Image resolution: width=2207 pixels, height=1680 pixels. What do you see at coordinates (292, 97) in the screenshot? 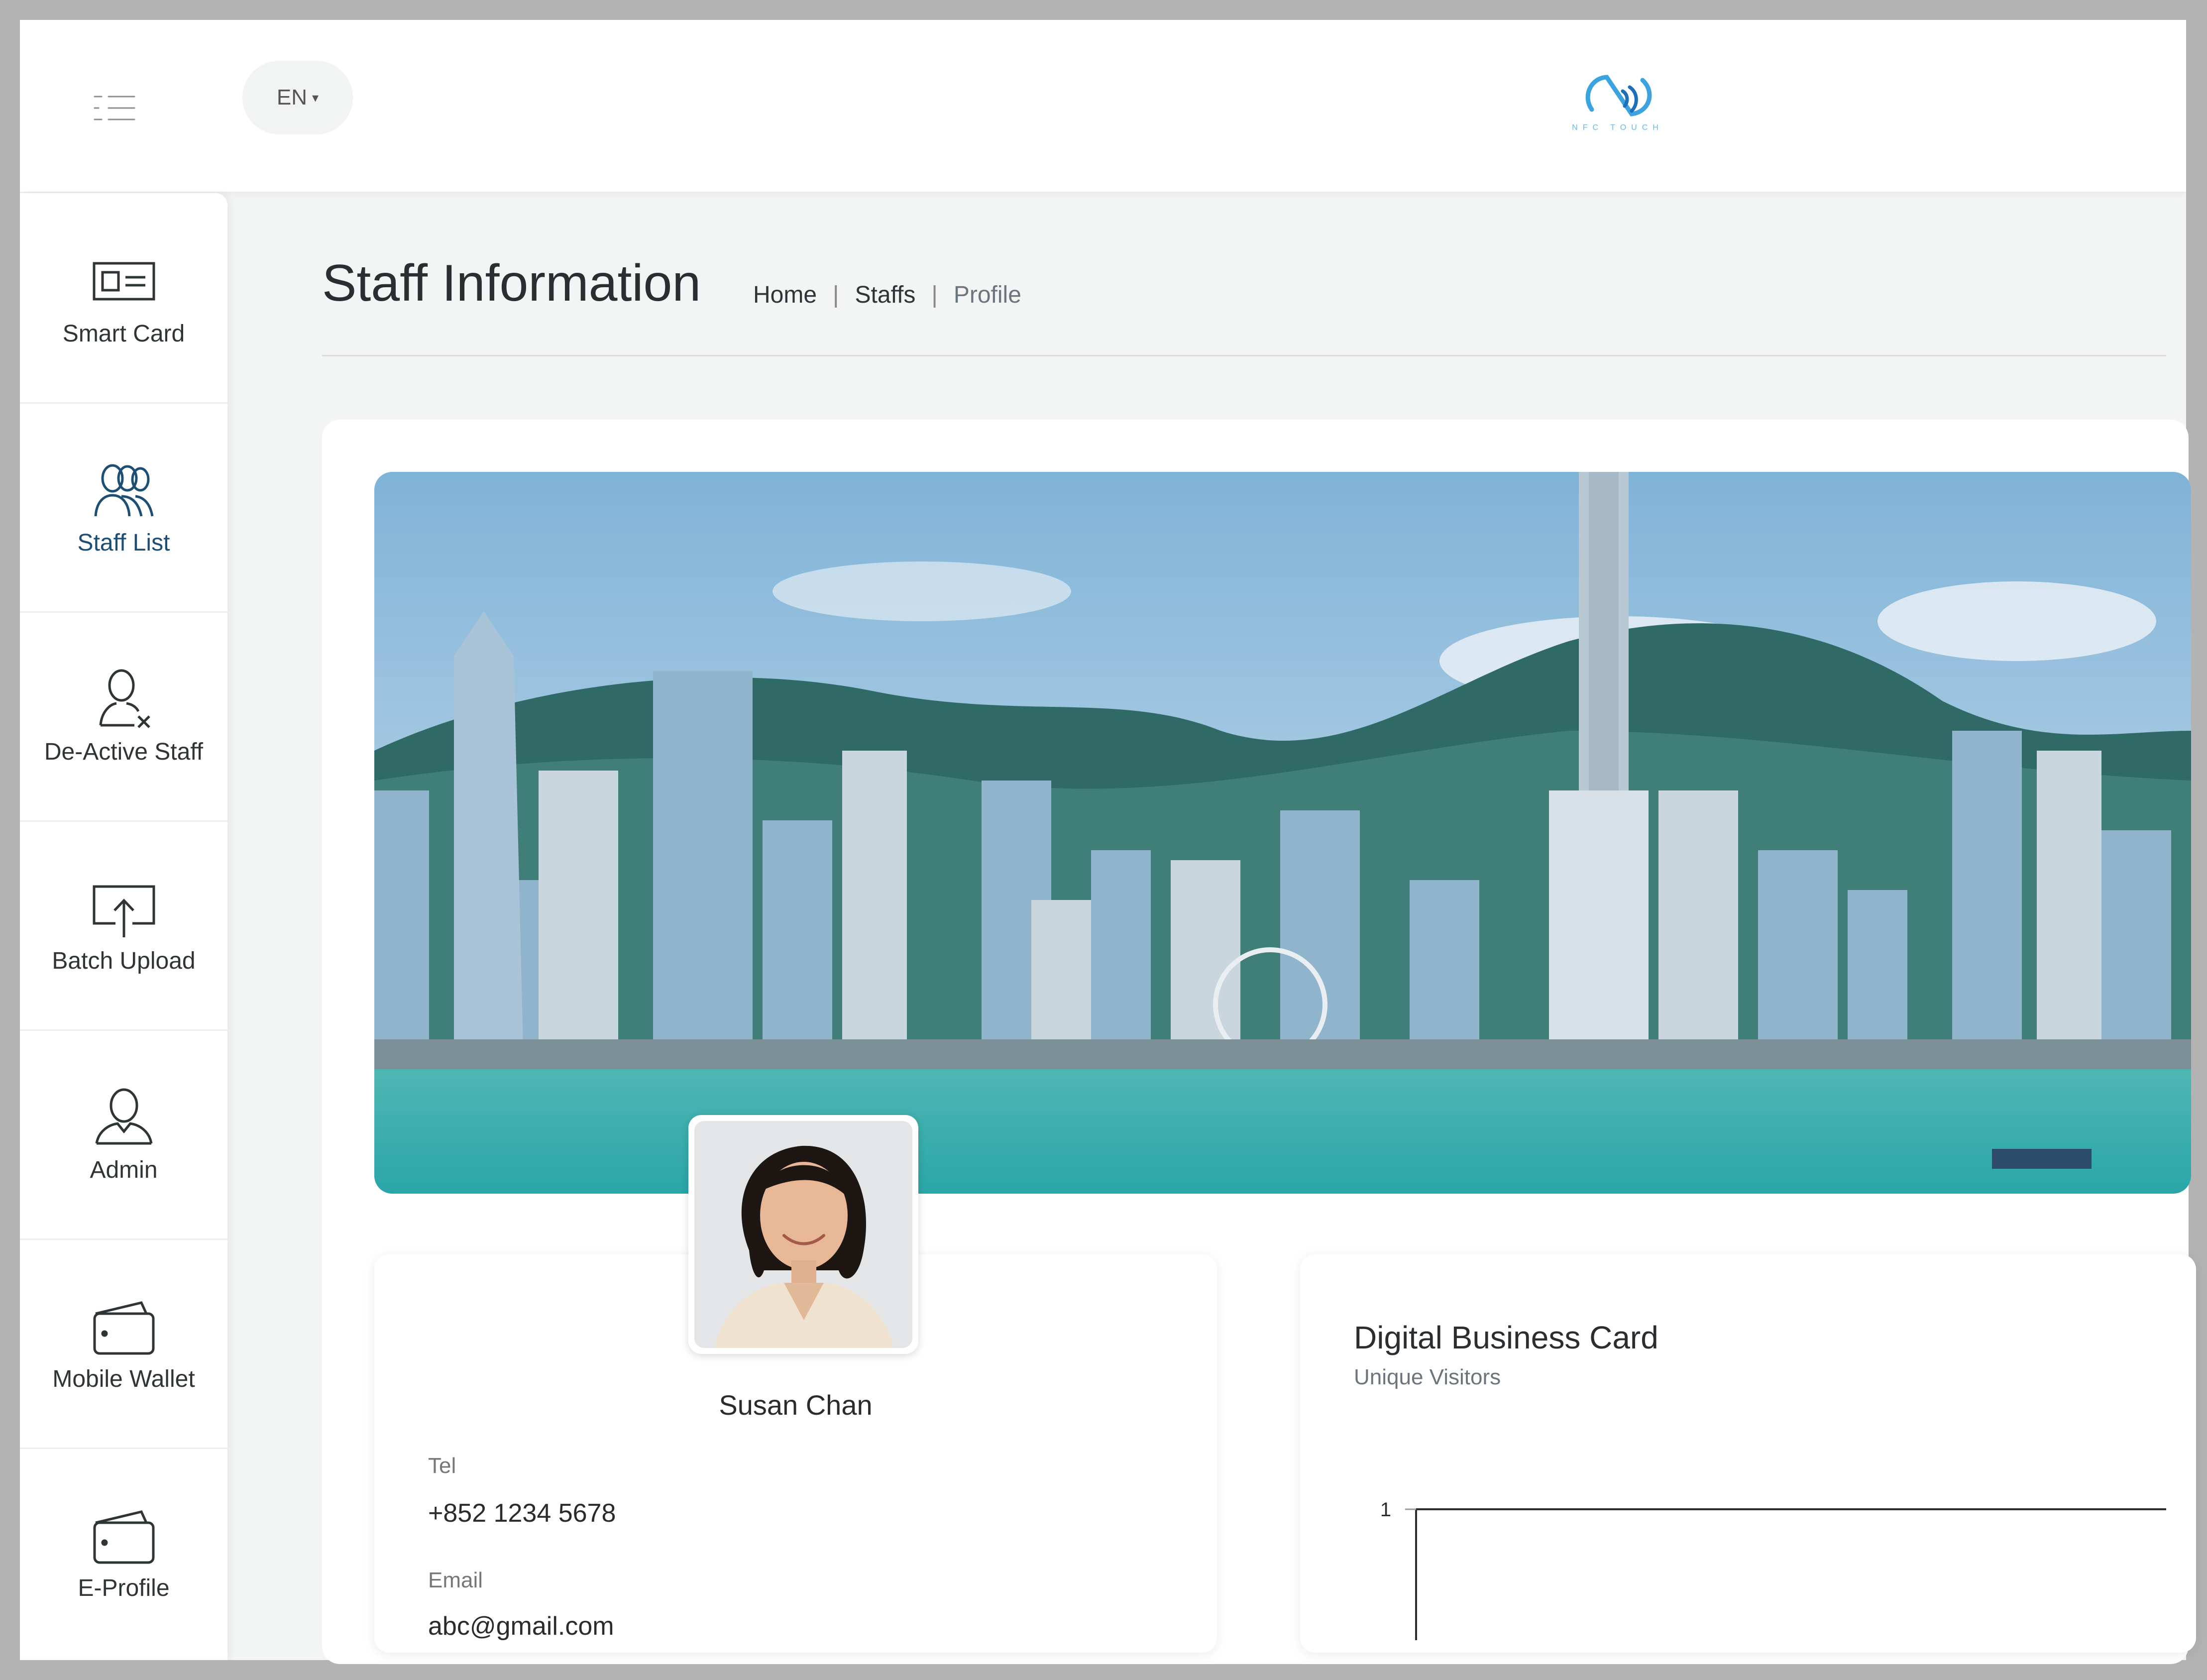
I see `language-value: EN` at bounding box center [292, 97].